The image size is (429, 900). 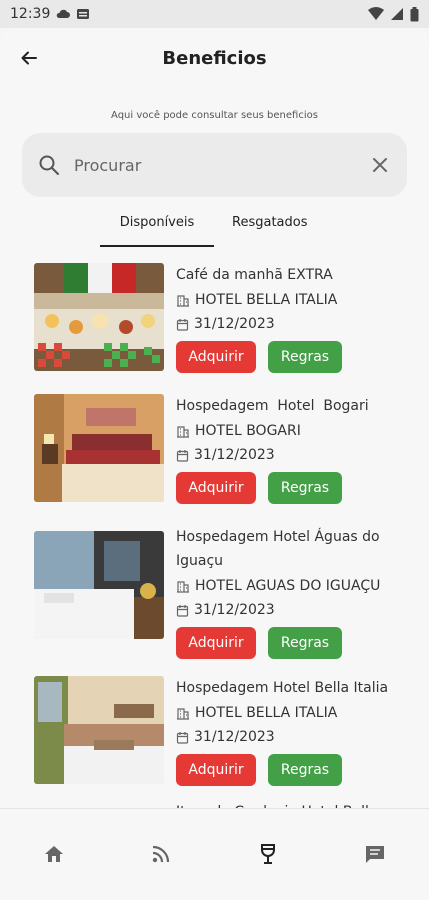 I want to click on item-name: Café da manhã EXTRA, so click(x=254, y=275).